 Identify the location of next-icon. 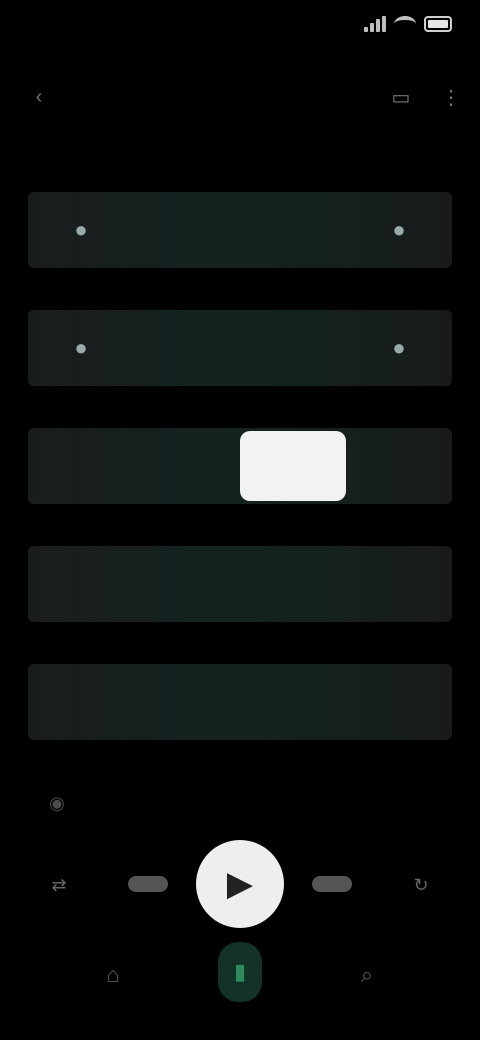
(332, 884).